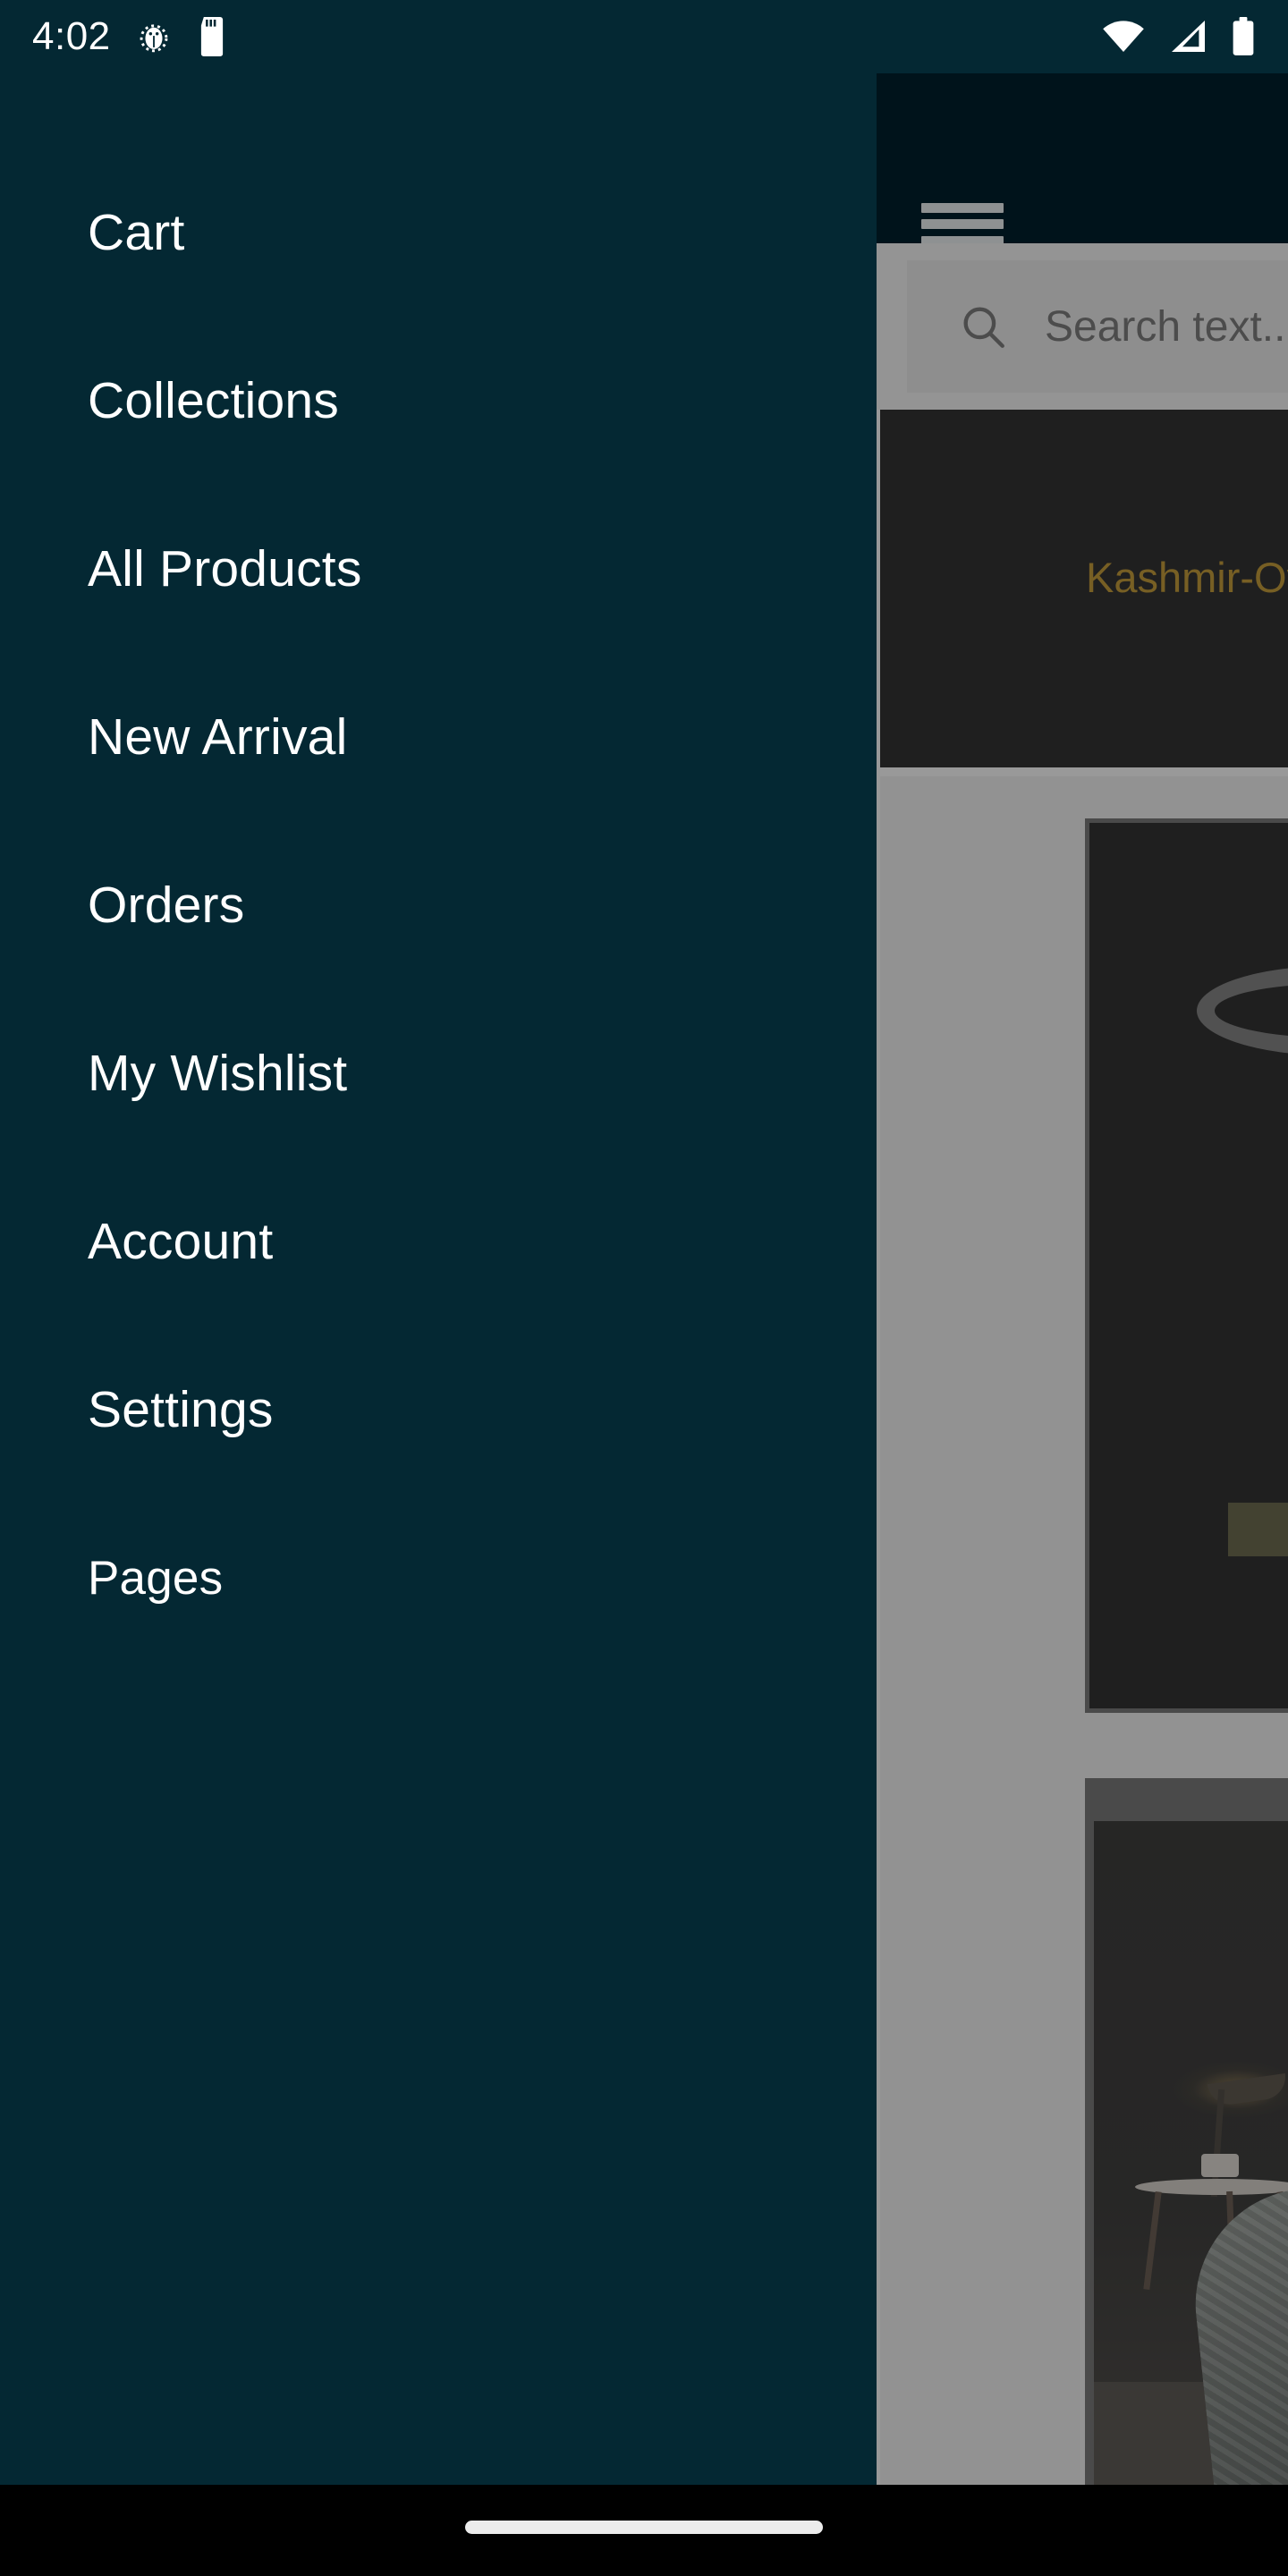  I want to click on wifi-icon, so click(1123, 36).